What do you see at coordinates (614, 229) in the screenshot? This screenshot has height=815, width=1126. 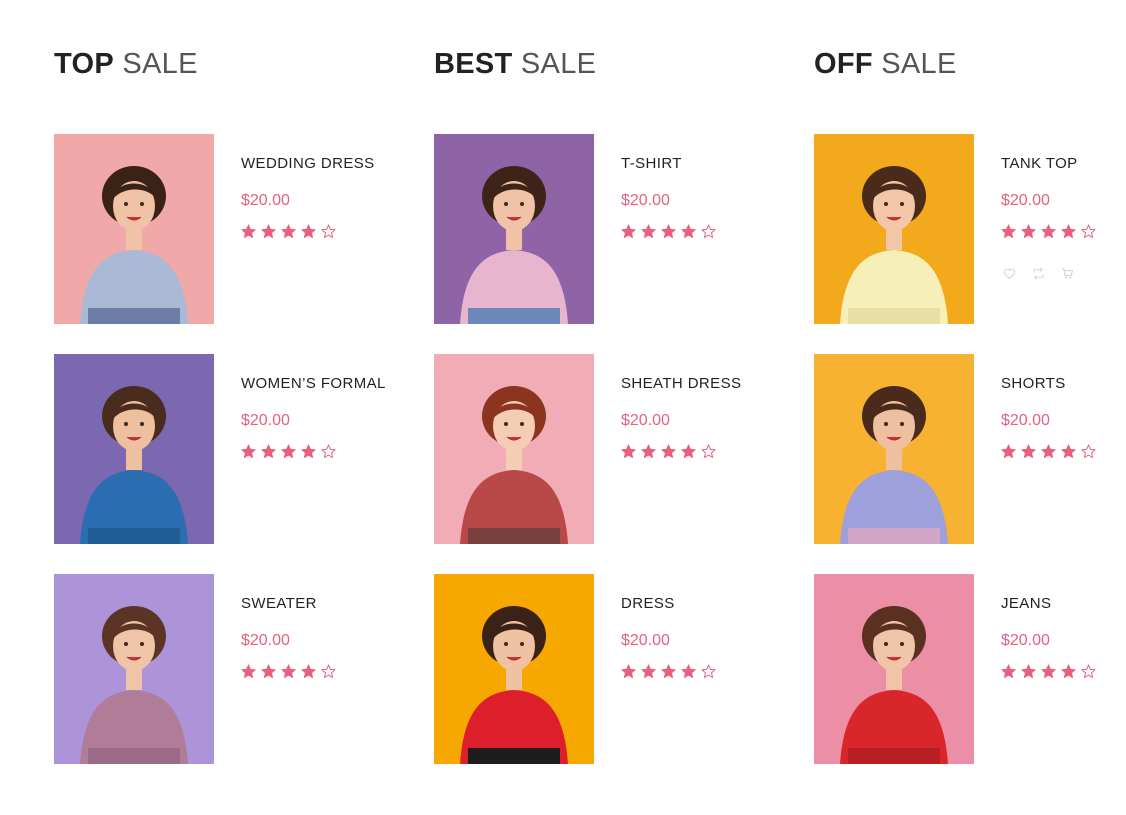 I see `product-card: T-SHIRT $20.00` at bounding box center [614, 229].